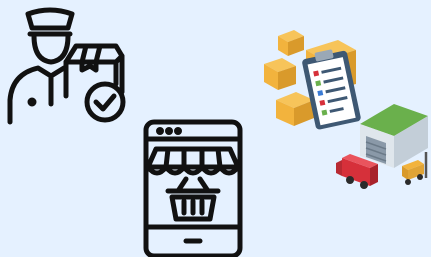 The height and width of the screenshot is (257, 431). Describe the element at coordinates (66, 66) in the screenshot. I see `delivery-courier-icon` at that location.